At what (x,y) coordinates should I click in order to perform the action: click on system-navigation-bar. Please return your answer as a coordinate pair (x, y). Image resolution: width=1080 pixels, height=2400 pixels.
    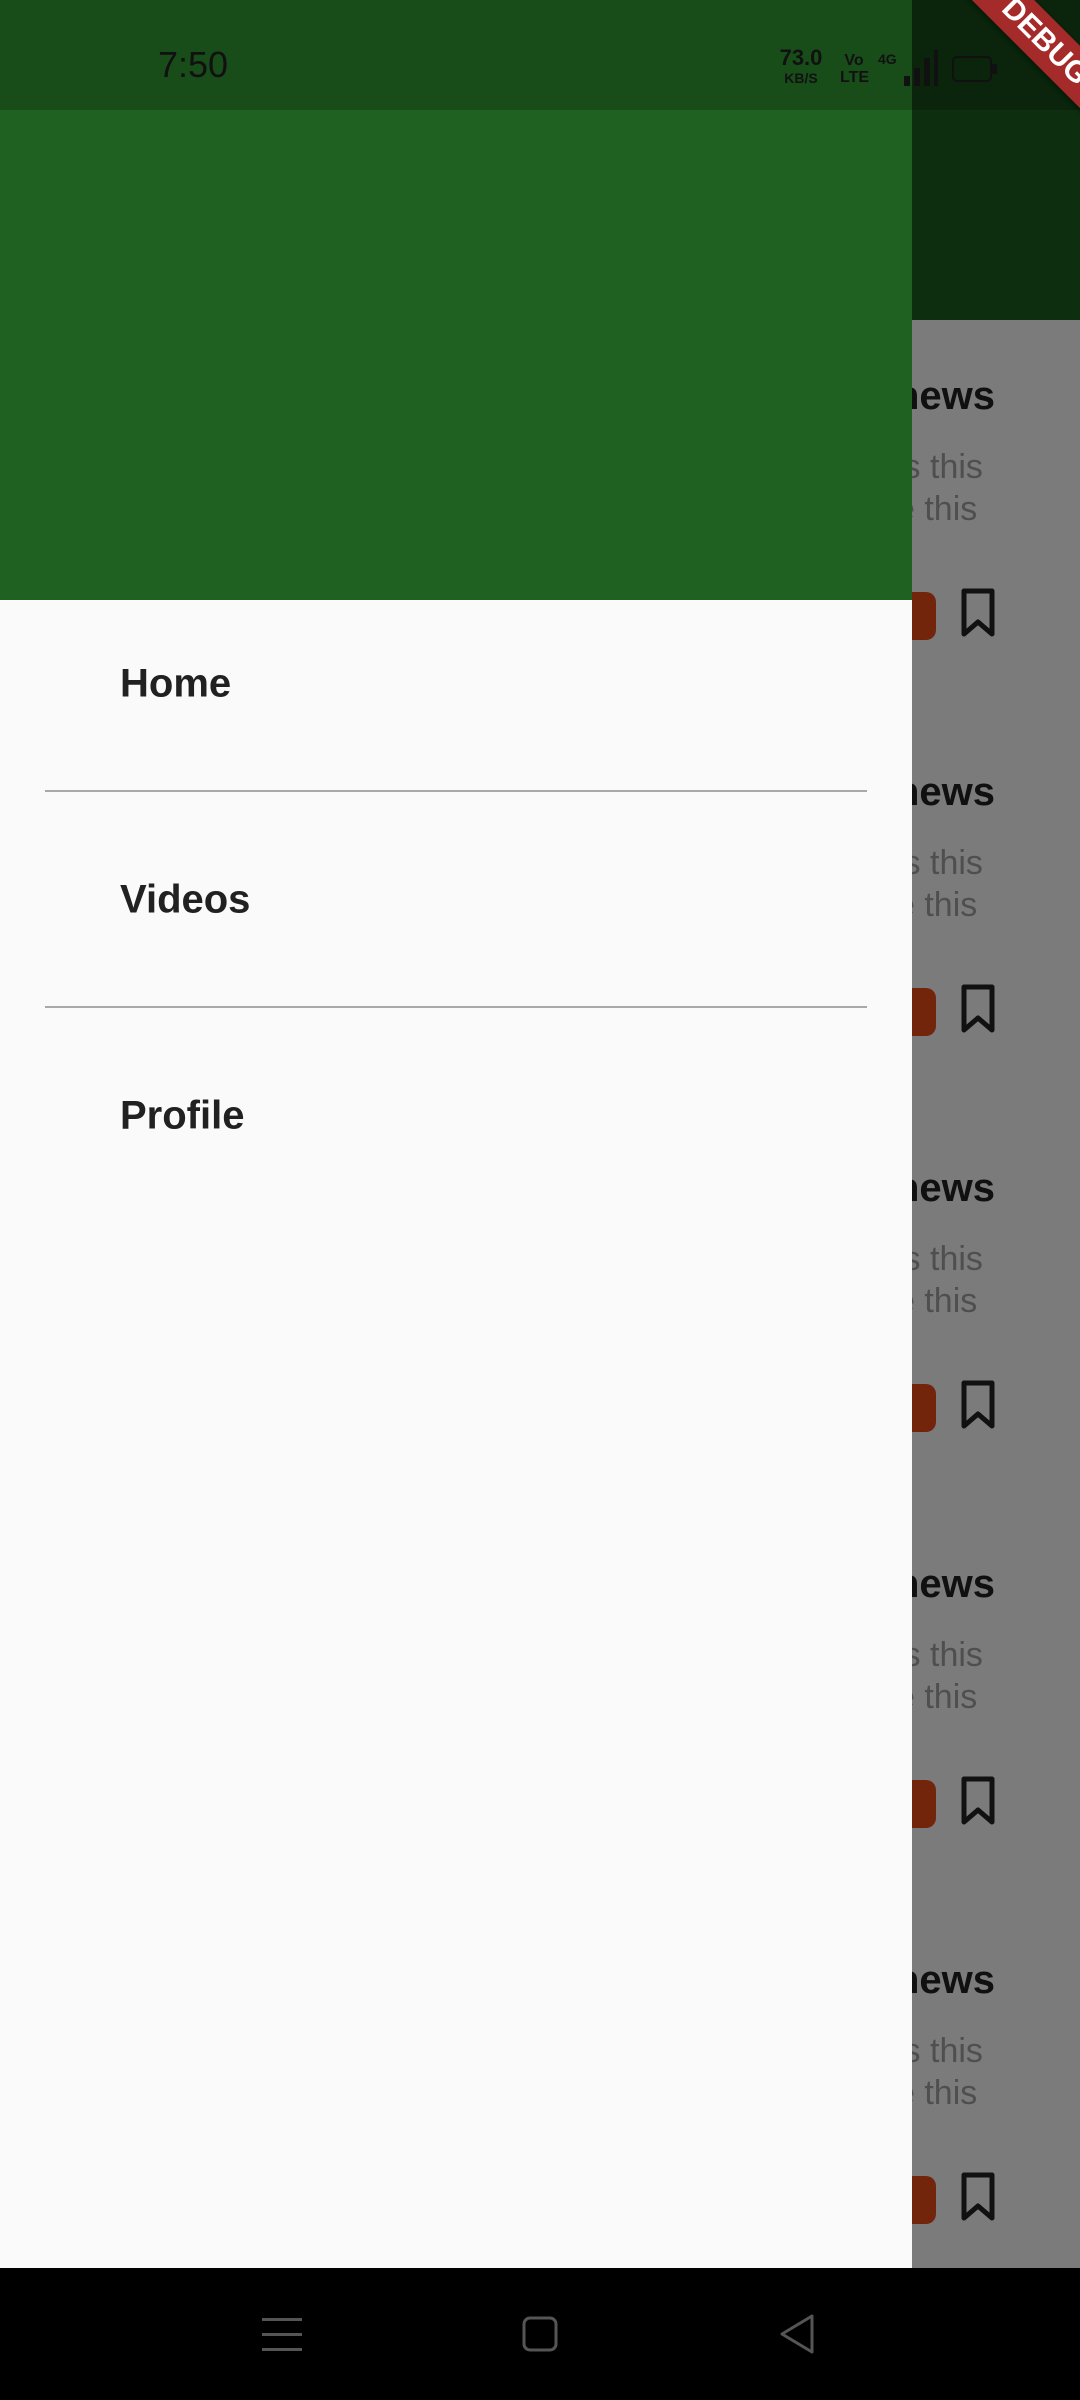
    Looking at the image, I should click on (540, 2334).